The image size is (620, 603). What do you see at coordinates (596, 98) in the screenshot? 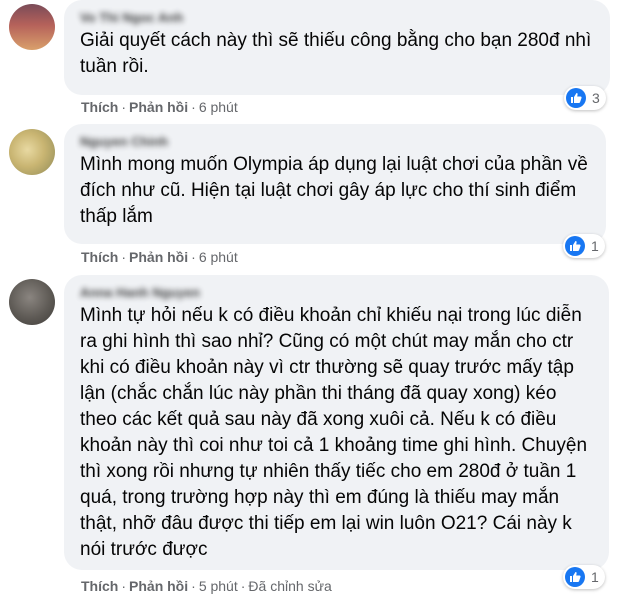
I see `reaction-count: 3` at bounding box center [596, 98].